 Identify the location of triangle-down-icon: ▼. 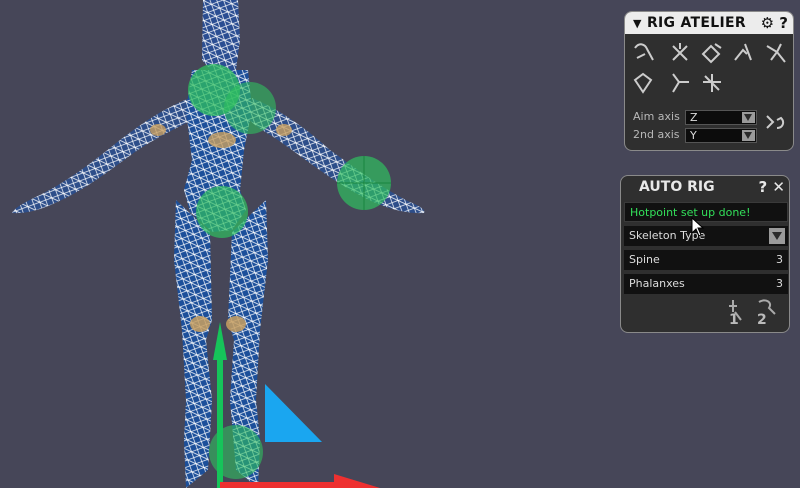
(637, 23).